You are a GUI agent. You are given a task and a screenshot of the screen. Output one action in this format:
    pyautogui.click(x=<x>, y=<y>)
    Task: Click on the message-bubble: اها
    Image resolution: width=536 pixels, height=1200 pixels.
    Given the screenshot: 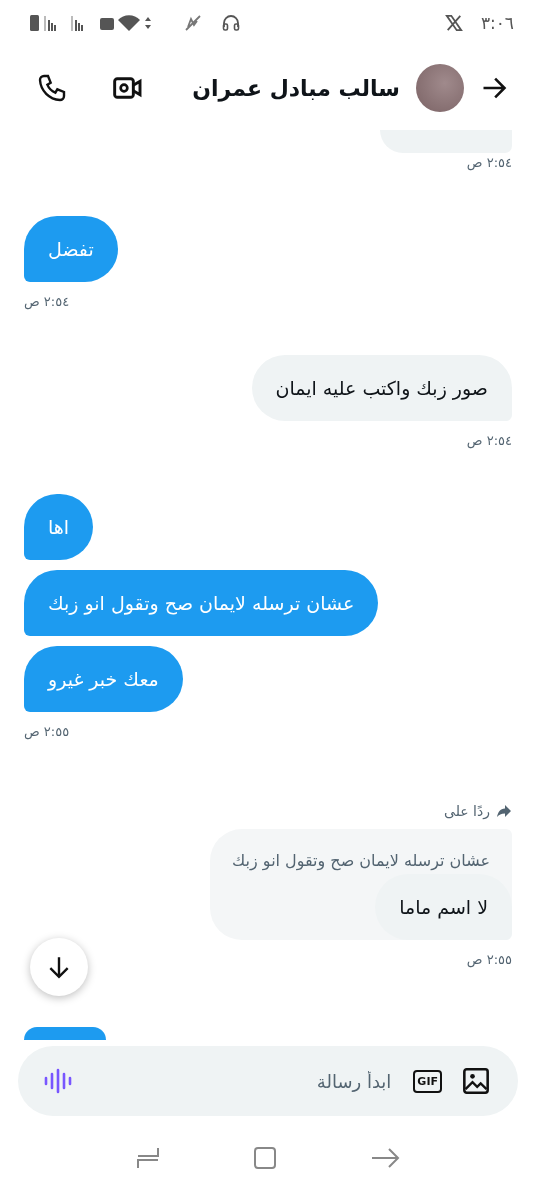 What is the action you would take?
    pyautogui.click(x=59, y=526)
    